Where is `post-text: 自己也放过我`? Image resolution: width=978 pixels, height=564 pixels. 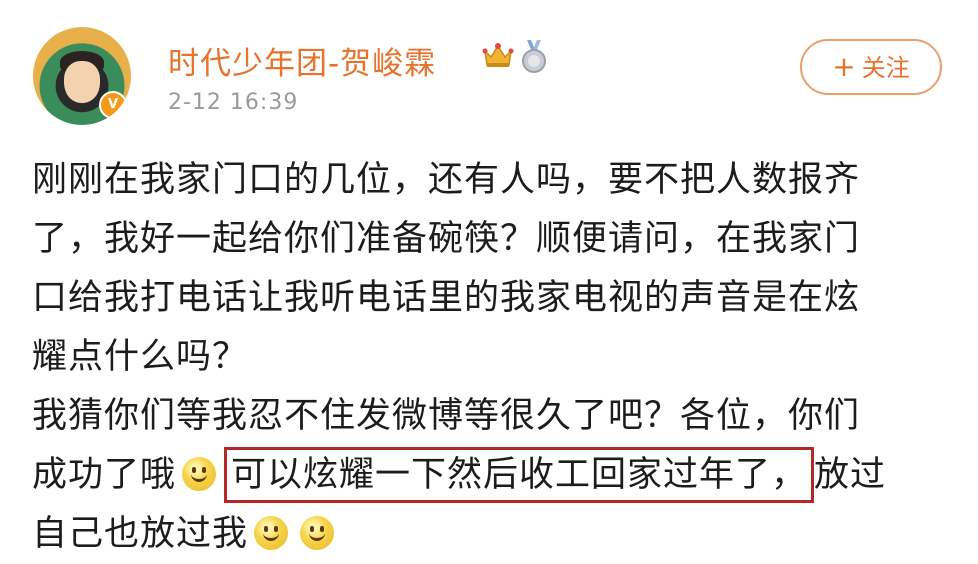
post-text: 自己也放过我 is located at coordinates (140, 534).